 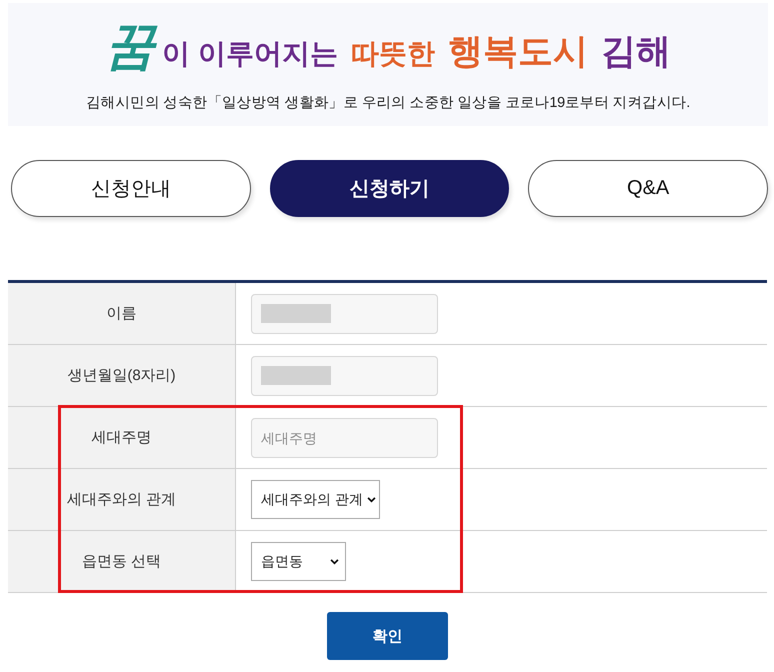 What do you see at coordinates (344, 438) in the screenshot?
I see `text-input-field: 세대주명` at bounding box center [344, 438].